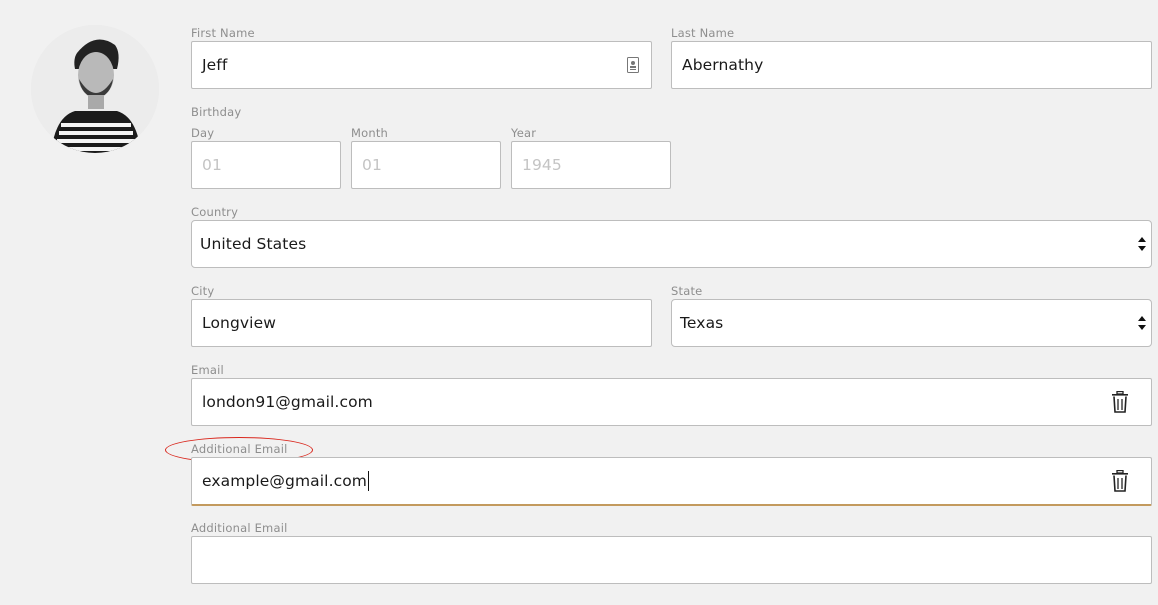  Describe the element at coordinates (212, 165) in the screenshot. I see `day-value: 01` at that location.